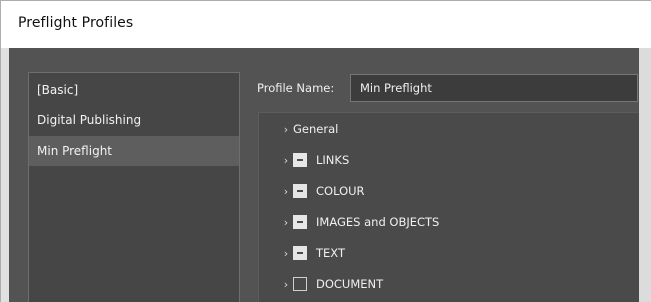 The width and height of the screenshot is (651, 302). Describe the element at coordinates (75, 151) in the screenshot. I see `profile-item-label: Min Preflight` at that location.